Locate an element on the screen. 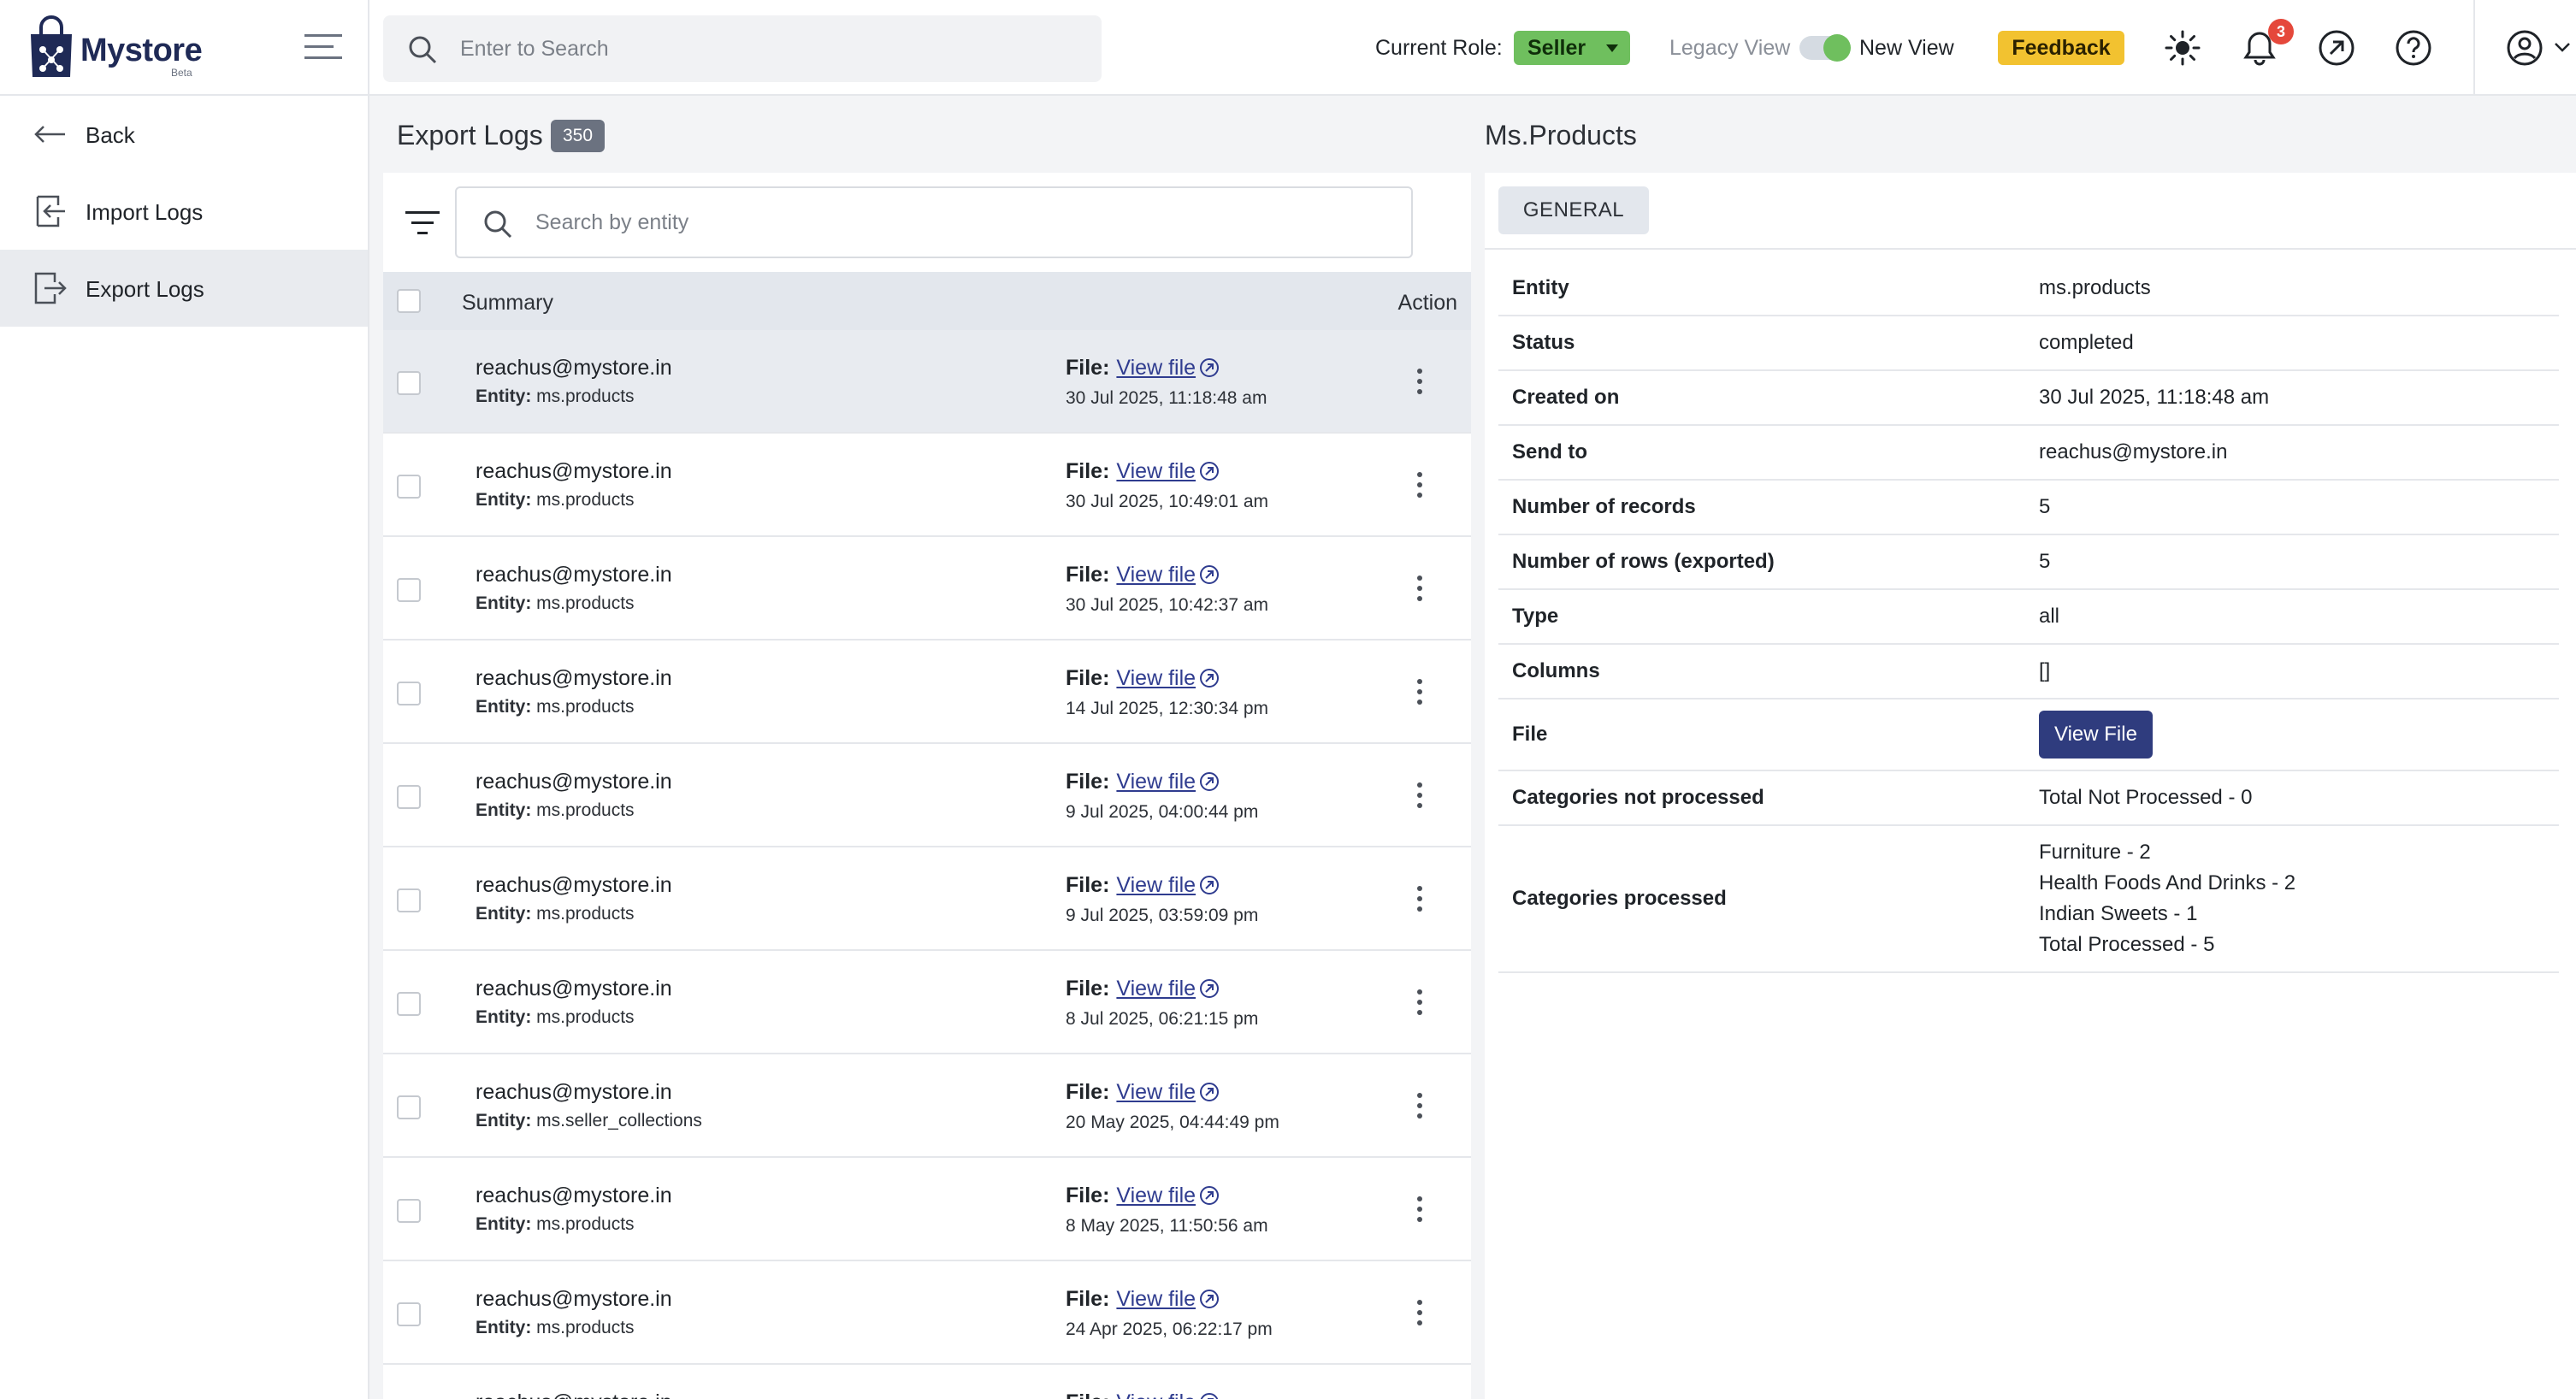 This screenshot has width=2576, height=1399. entity-value: ms.products is located at coordinates (585, 603).